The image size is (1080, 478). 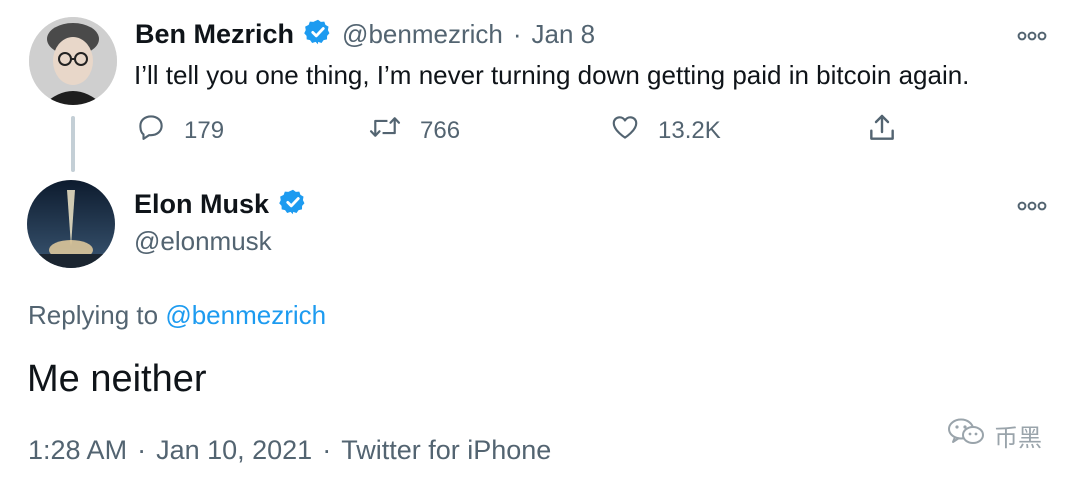 I want to click on avatar-elon-musk, so click(x=71, y=224).